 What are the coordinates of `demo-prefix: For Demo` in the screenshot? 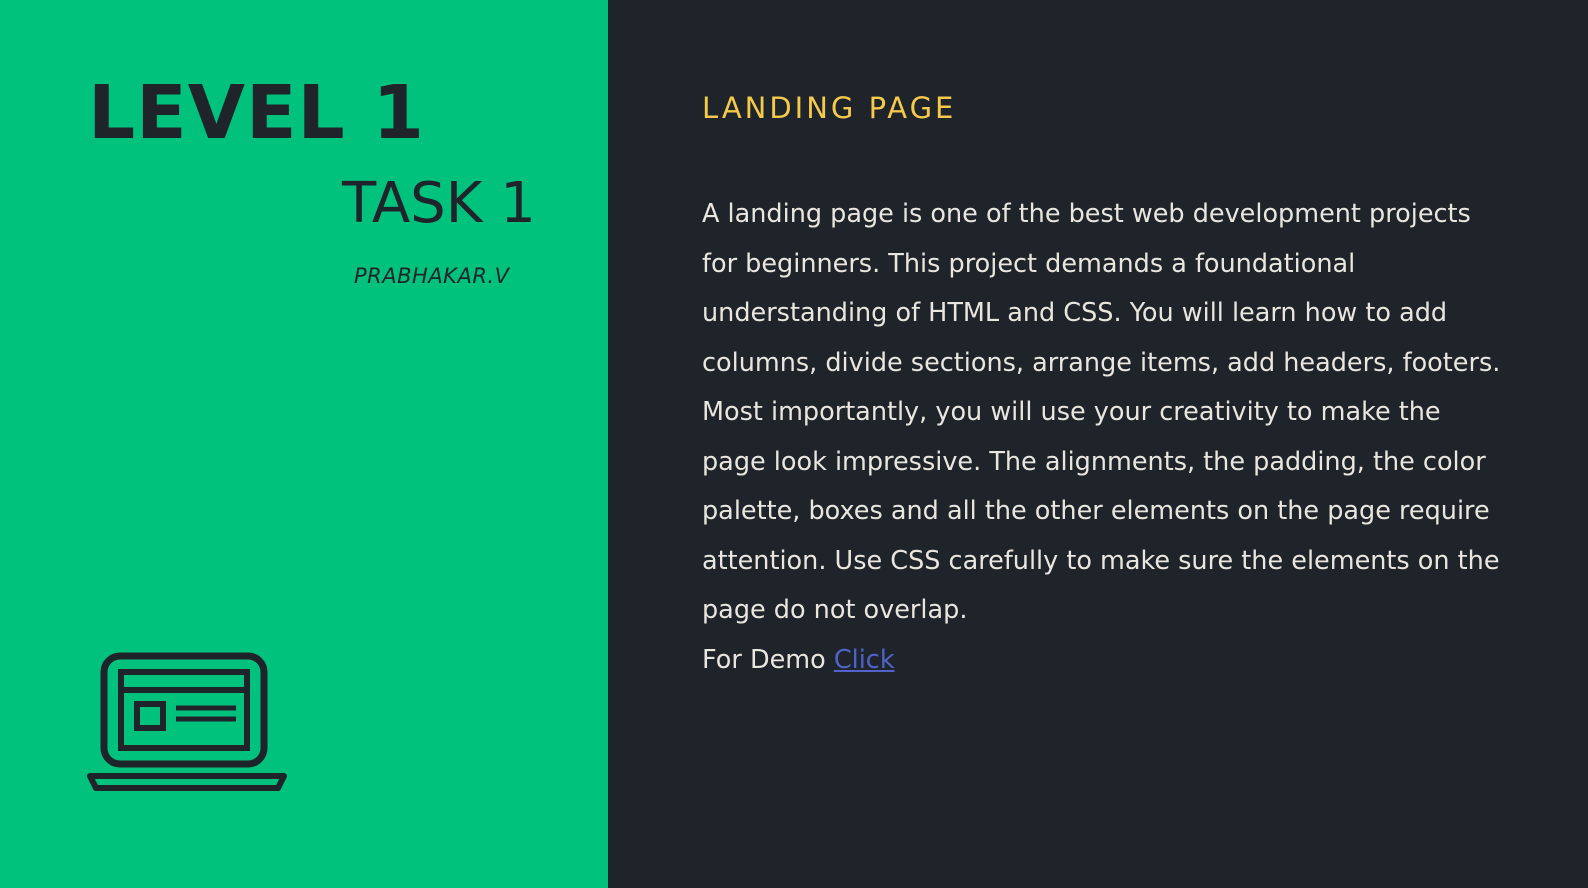 It's located at (768, 660).